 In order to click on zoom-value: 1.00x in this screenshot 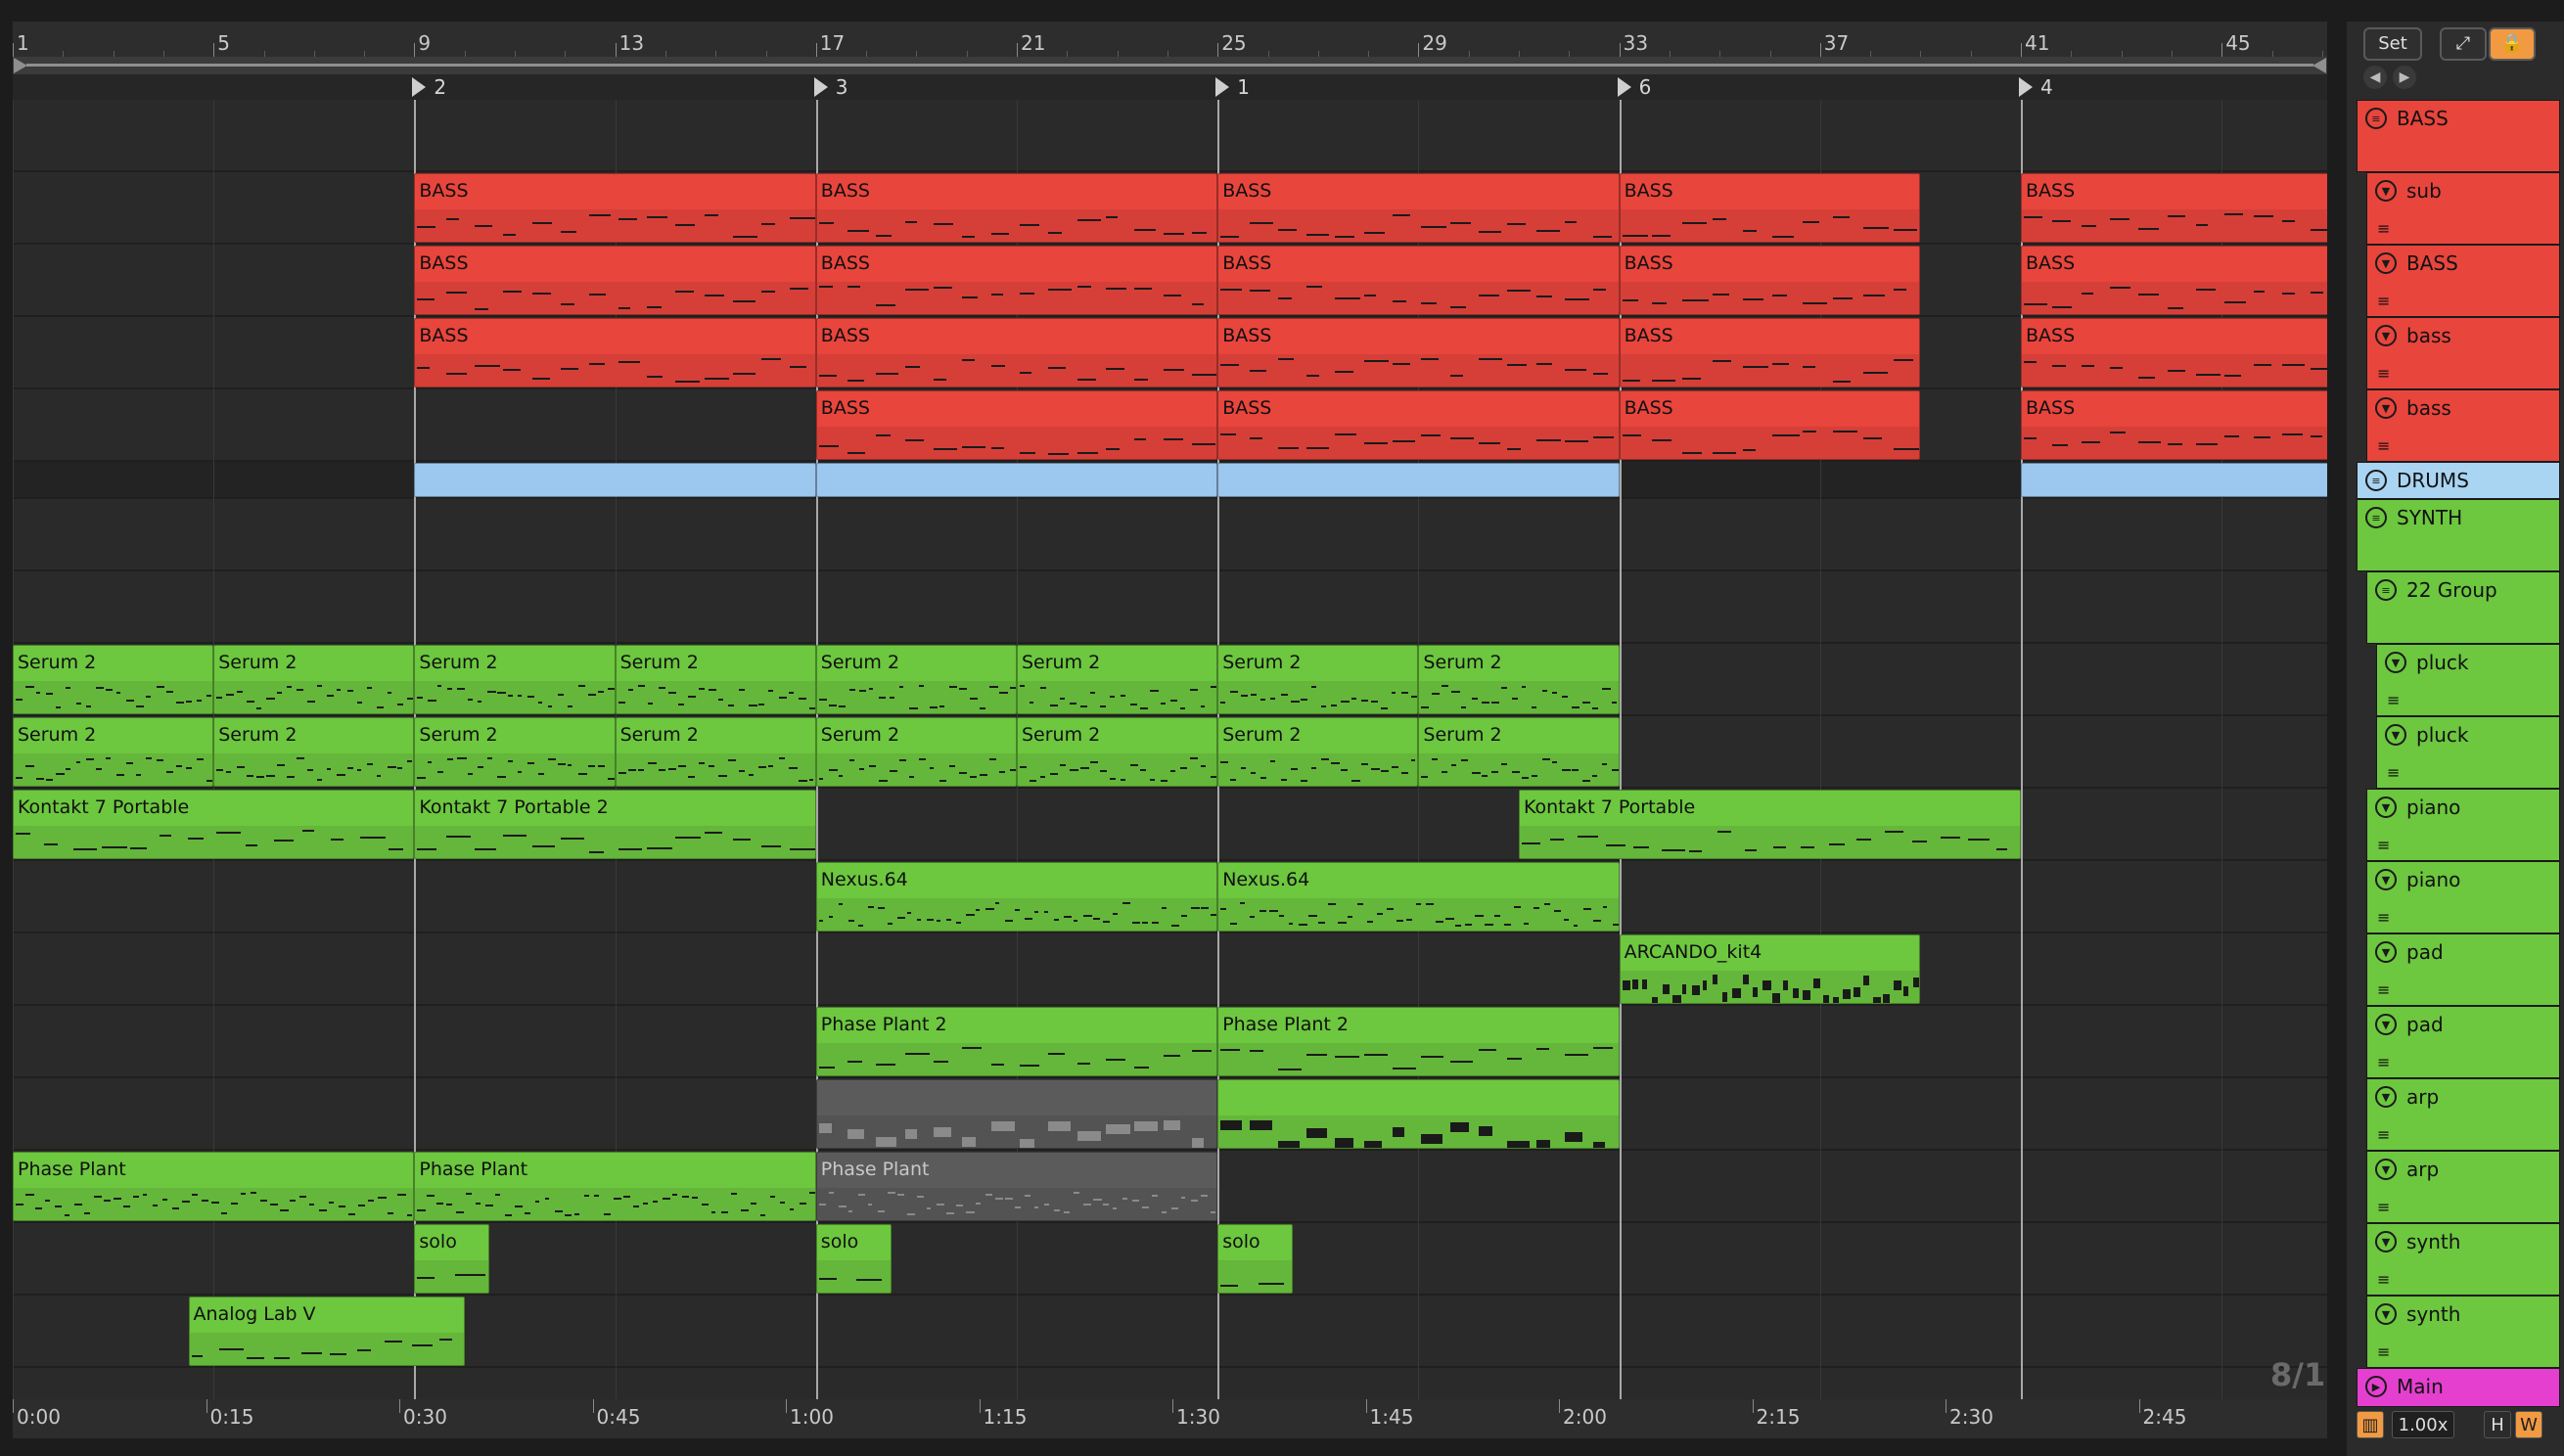, I will do `click(2423, 1424)`.